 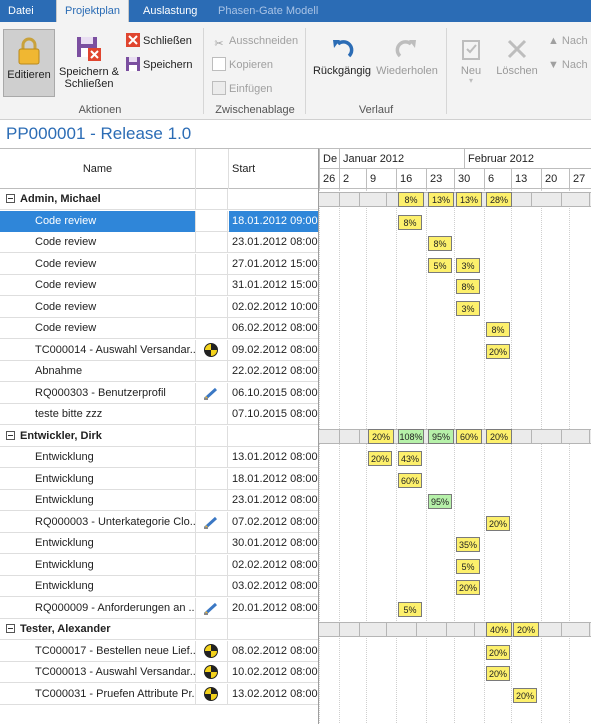 What do you see at coordinates (251, 65) in the screenshot?
I see `copy-label: Kopieren` at bounding box center [251, 65].